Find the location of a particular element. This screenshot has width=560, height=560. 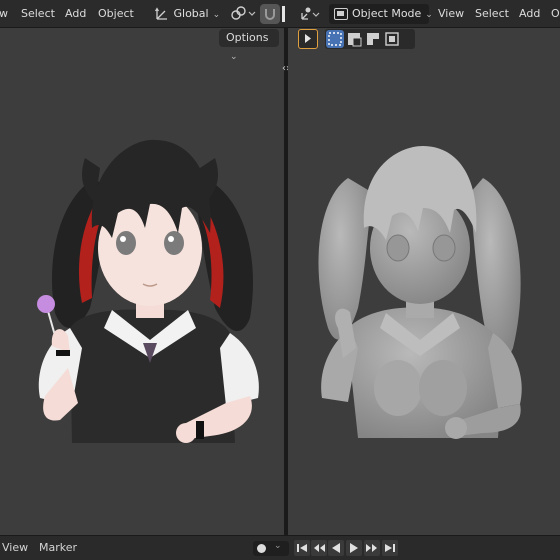

selection-mode-group is located at coordinates (370, 39).